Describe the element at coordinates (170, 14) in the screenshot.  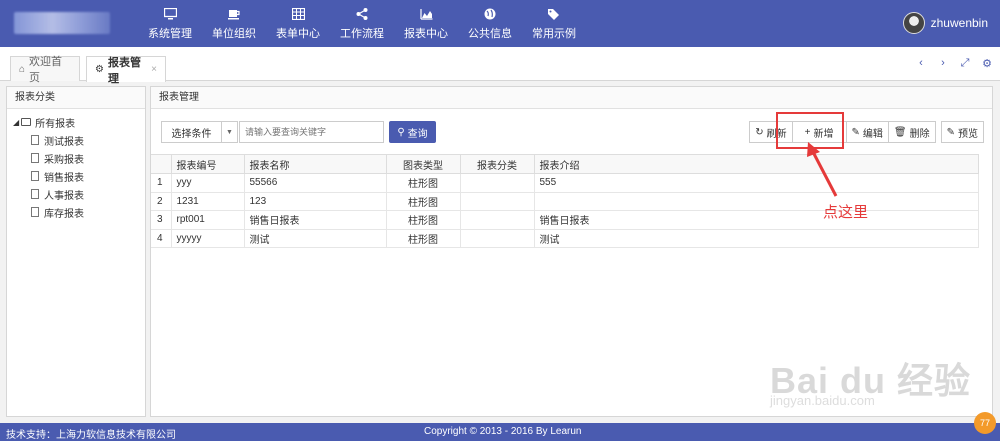
I see `monitor-icon` at that location.